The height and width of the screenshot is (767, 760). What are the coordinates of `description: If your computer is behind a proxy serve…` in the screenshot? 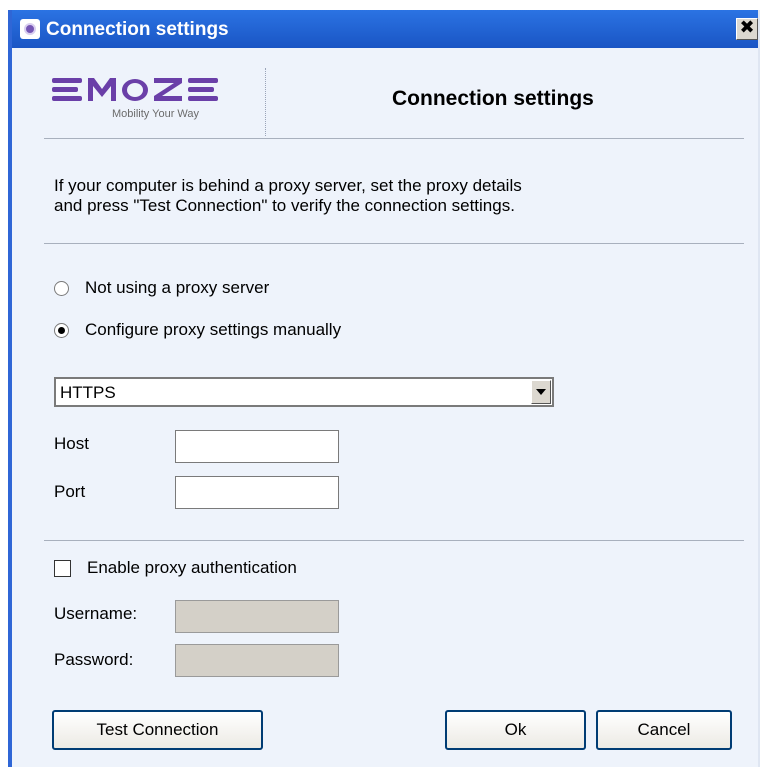 It's located at (374, 196).